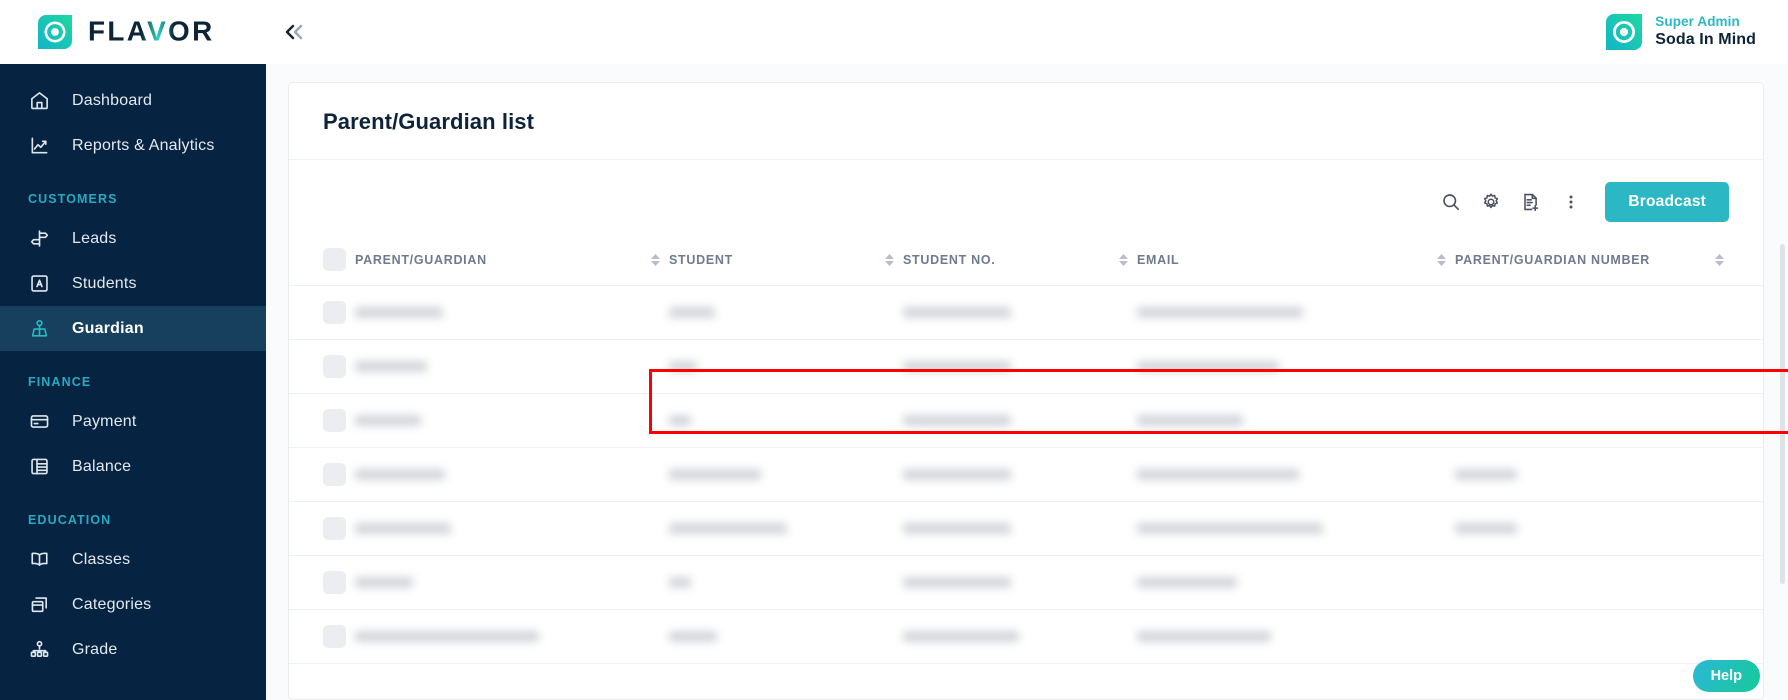  I want to click on gear-icon, so click(1491, 202).